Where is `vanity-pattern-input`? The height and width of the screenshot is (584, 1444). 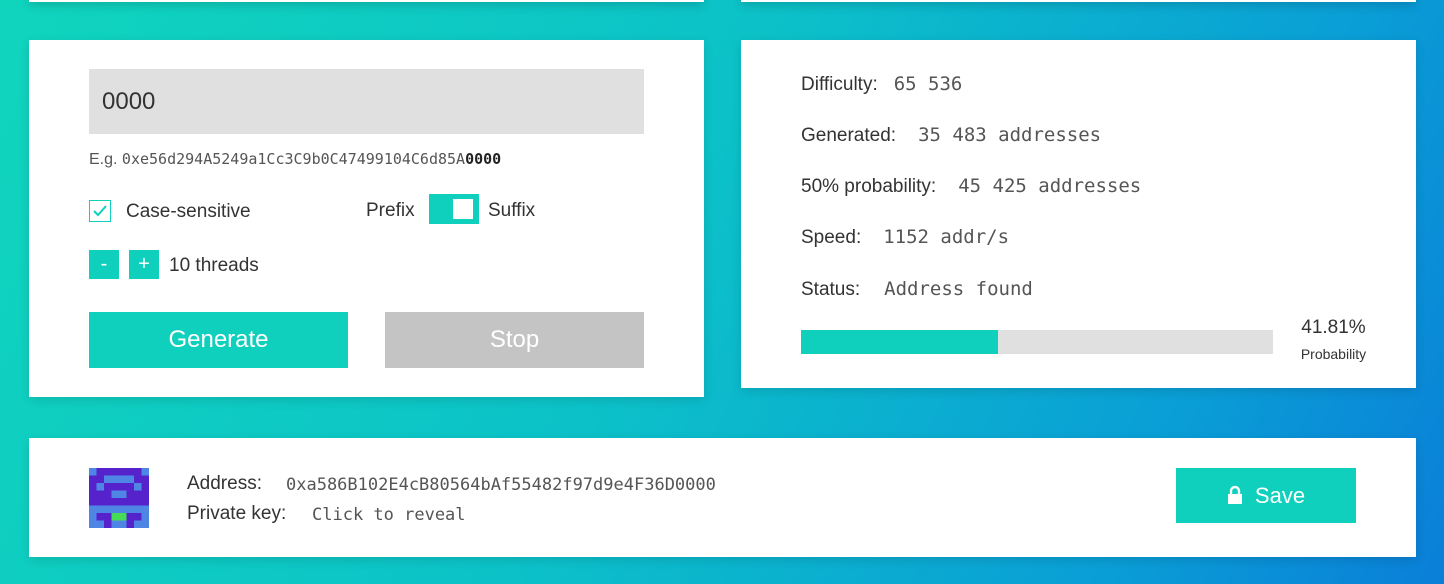 vanity-pattern-input is located at coordinates (366, 101).